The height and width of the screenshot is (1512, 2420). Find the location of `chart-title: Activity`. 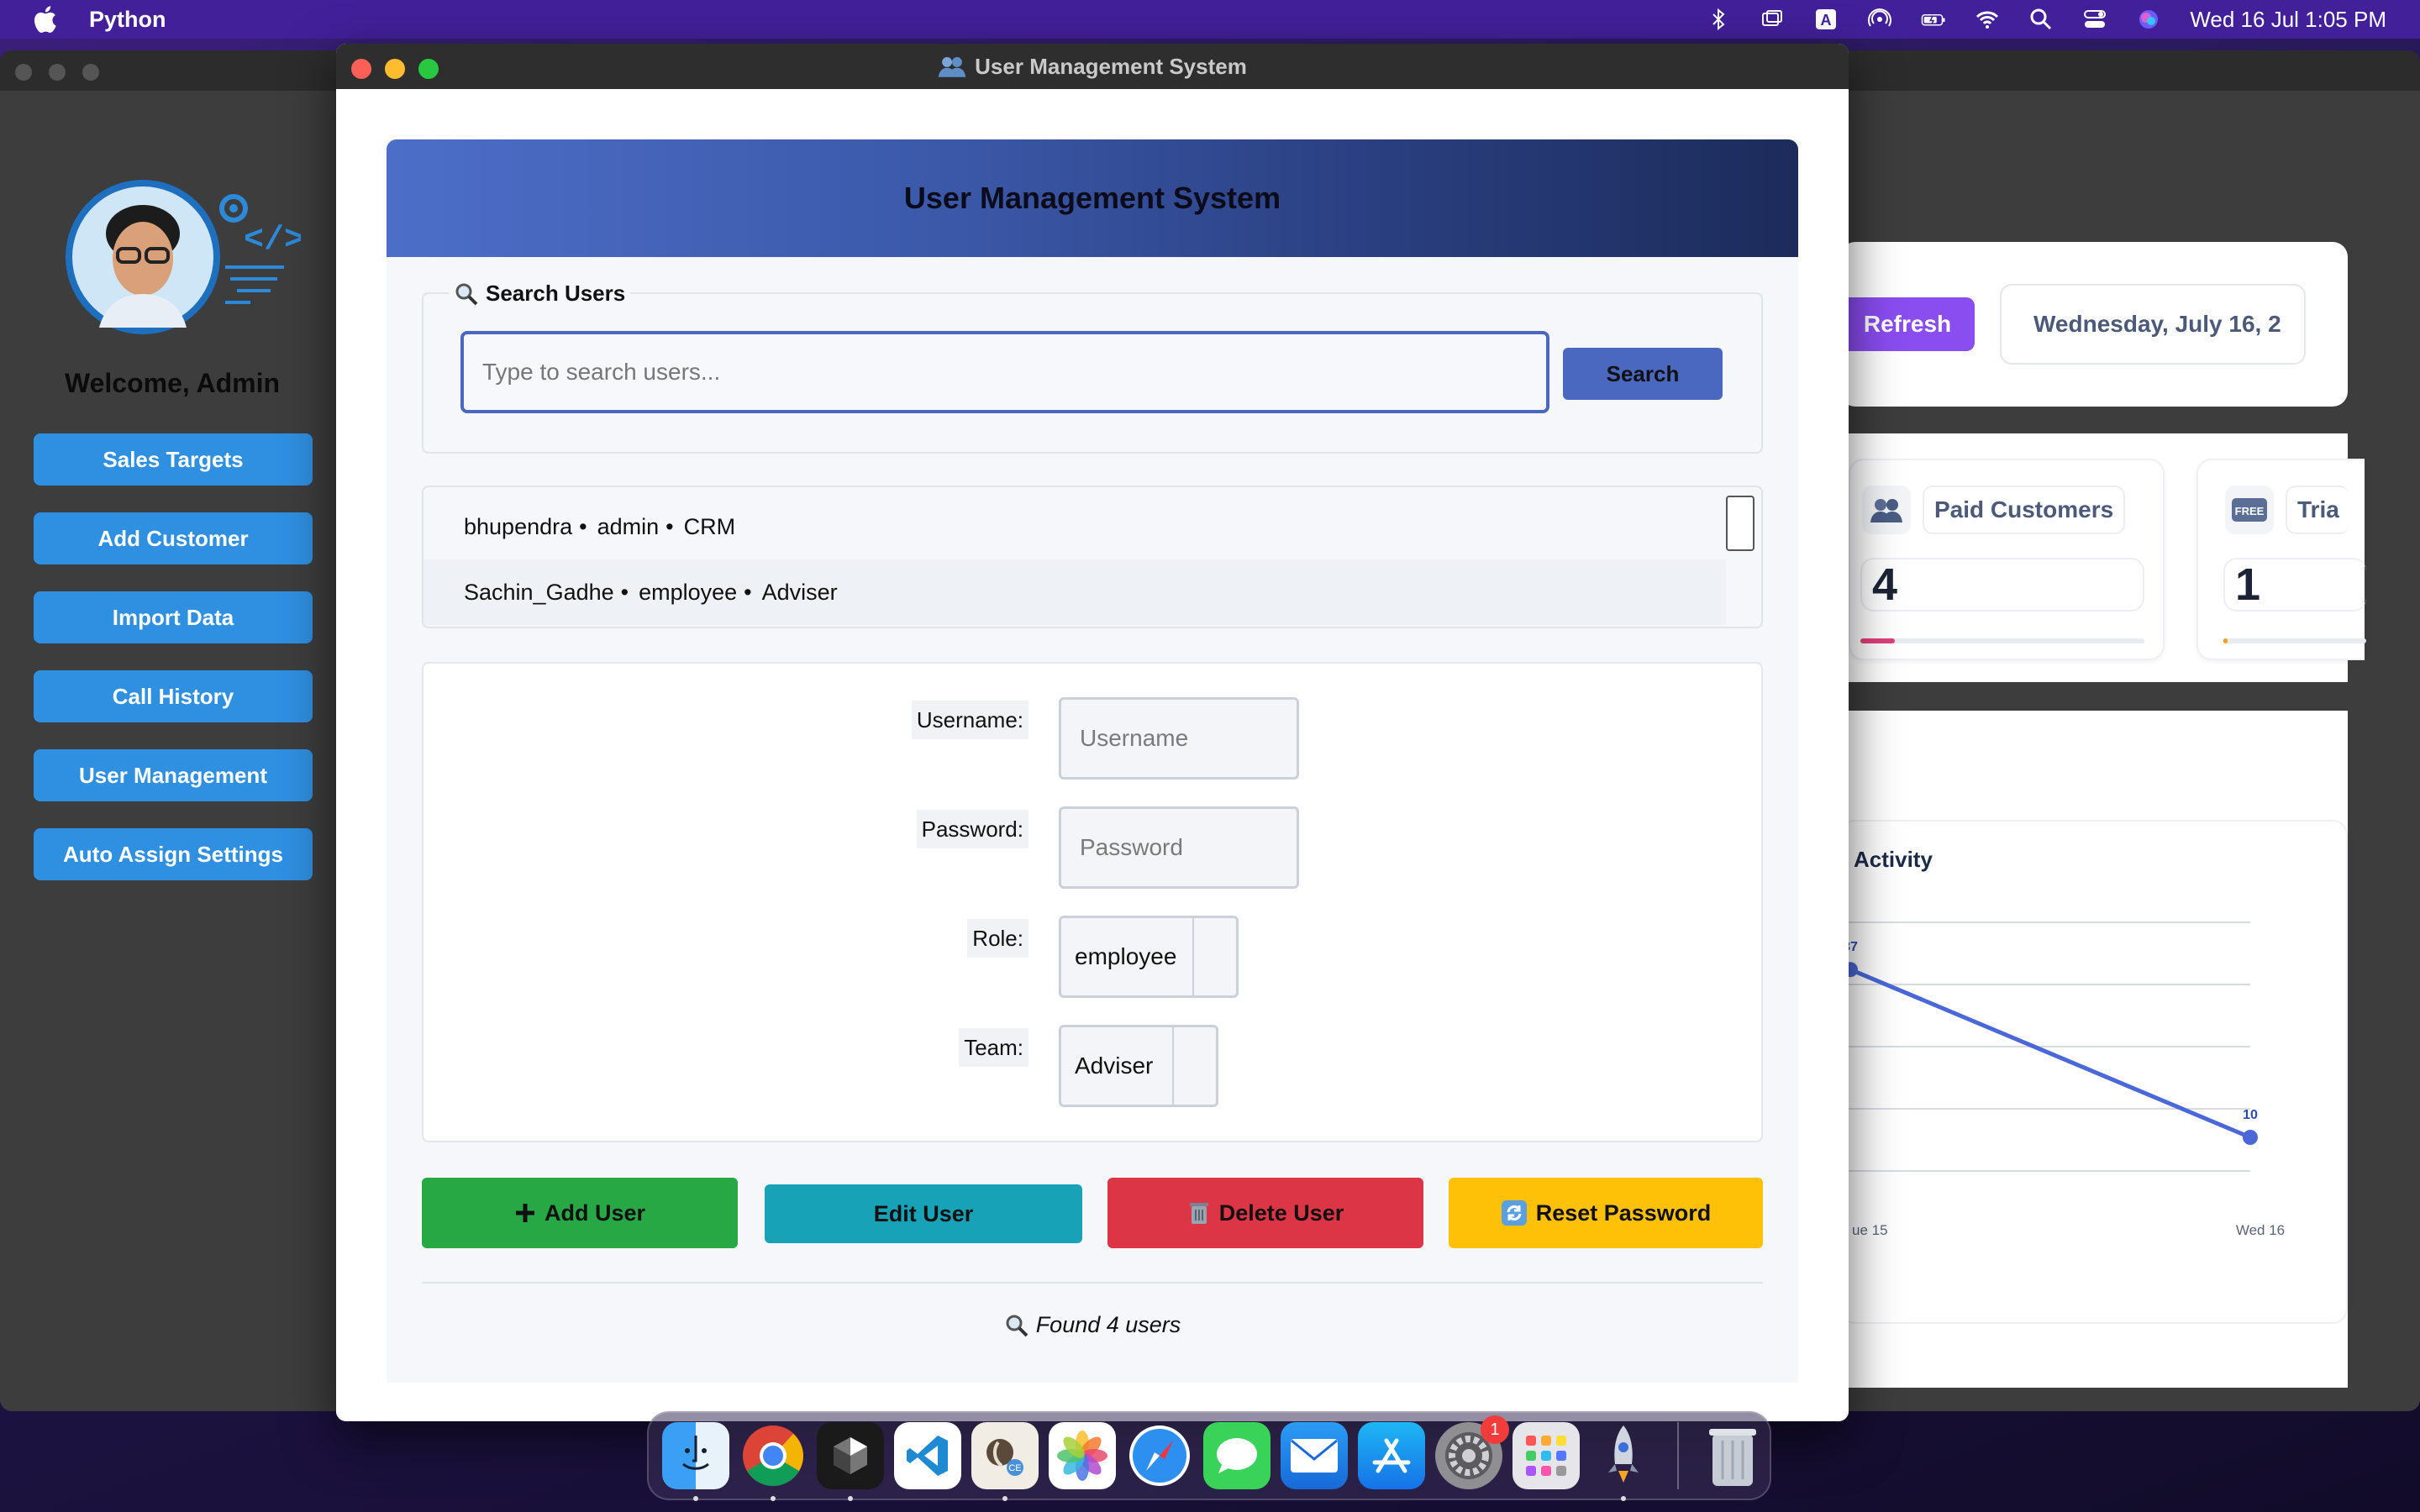

chart-title: Activity is located at coordinates (1893, 859).